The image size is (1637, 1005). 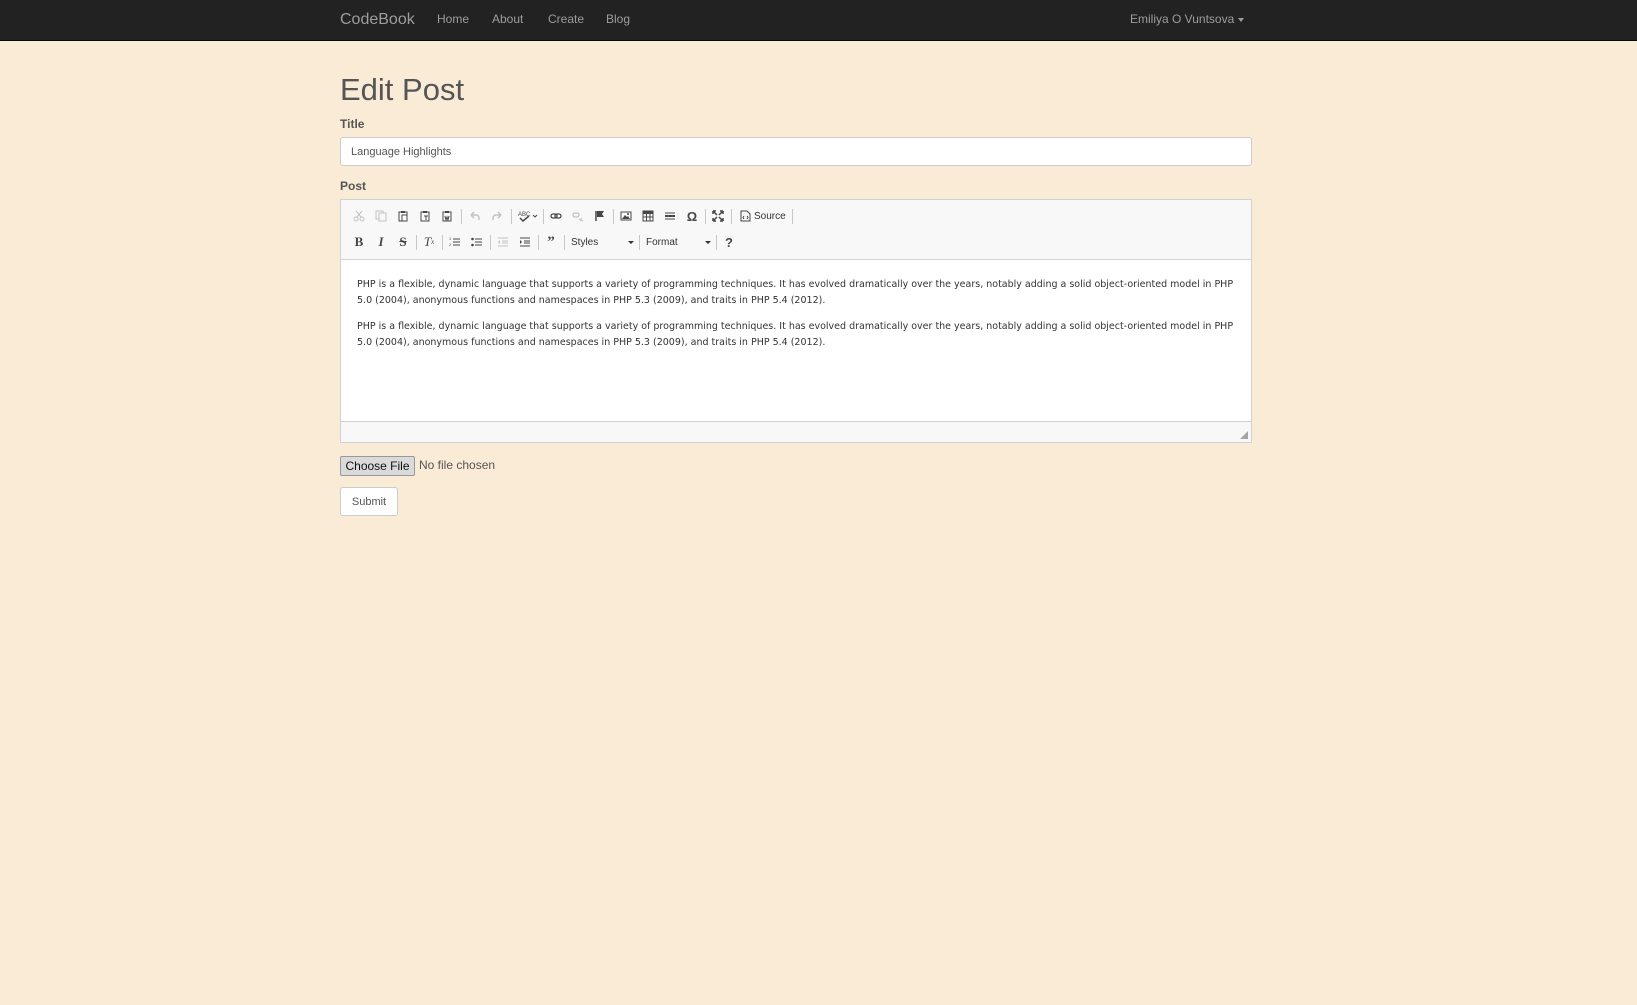 I want to click on format-dropdown: Format, so click(x=678, y=242).